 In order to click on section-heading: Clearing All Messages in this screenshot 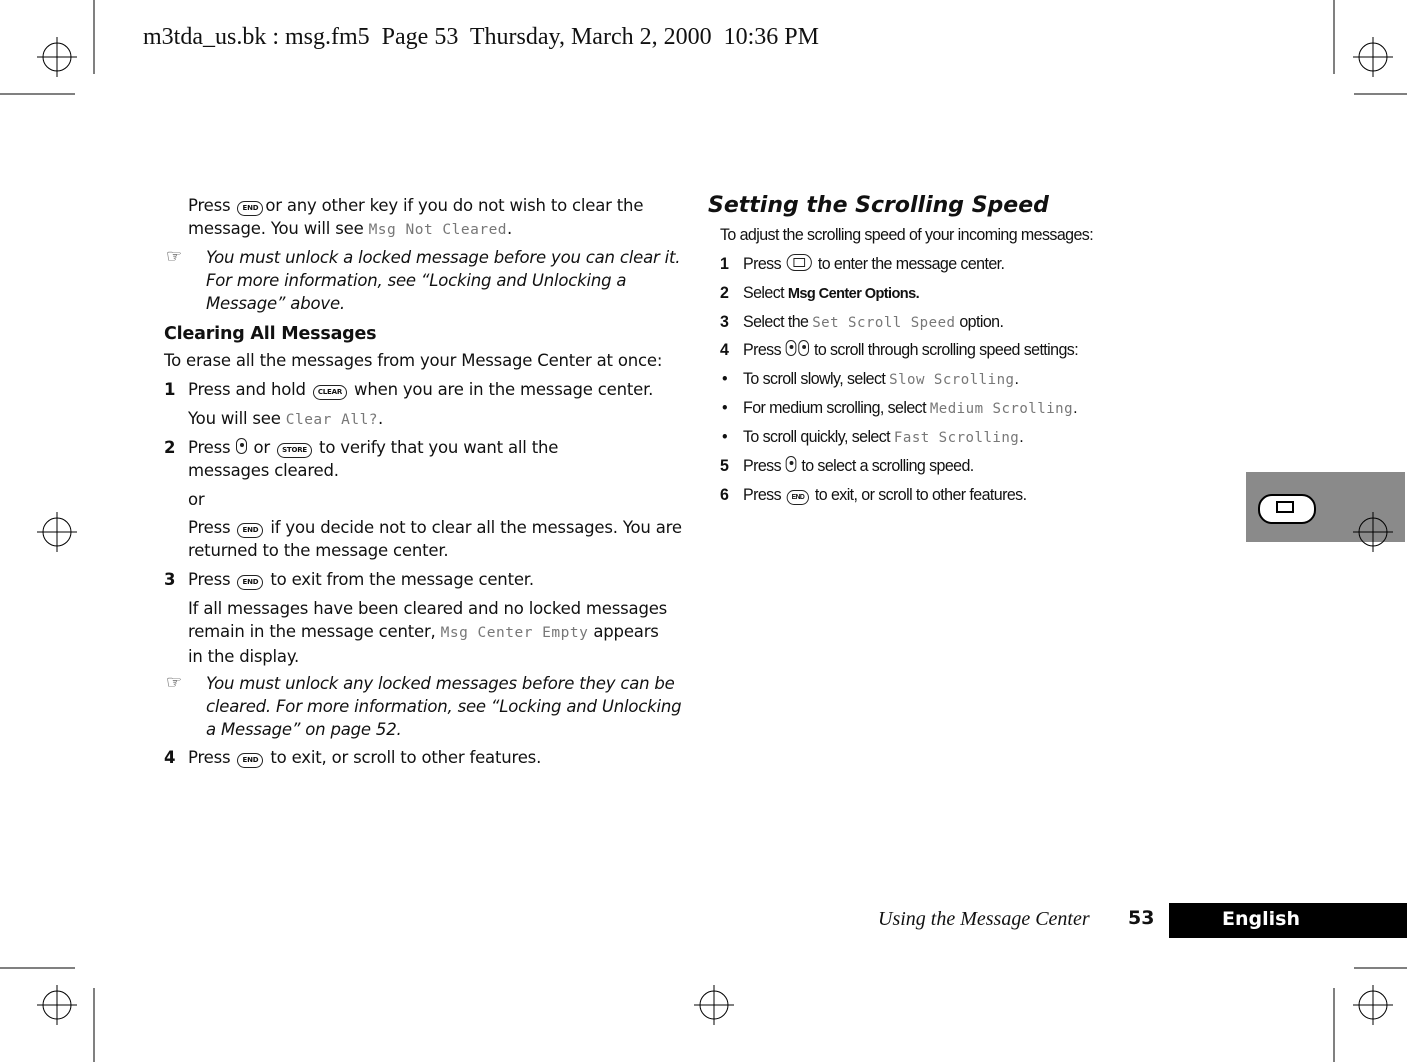, I will do `click(270, 334)`.